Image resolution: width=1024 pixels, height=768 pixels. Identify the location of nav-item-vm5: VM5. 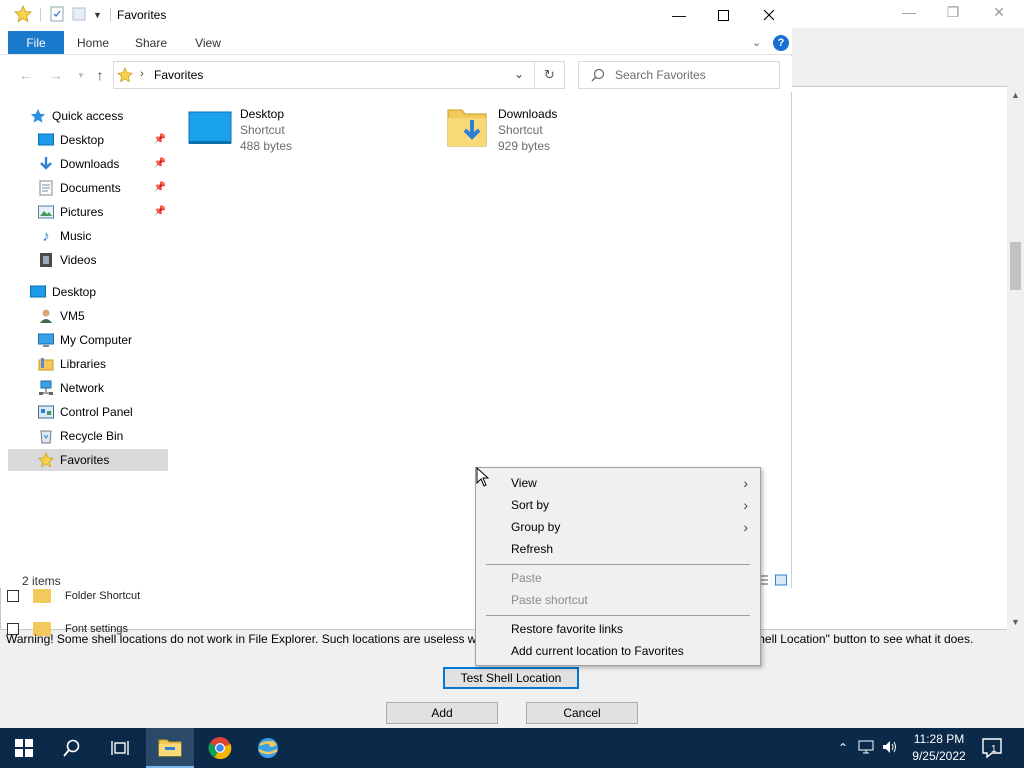
(103, 316).